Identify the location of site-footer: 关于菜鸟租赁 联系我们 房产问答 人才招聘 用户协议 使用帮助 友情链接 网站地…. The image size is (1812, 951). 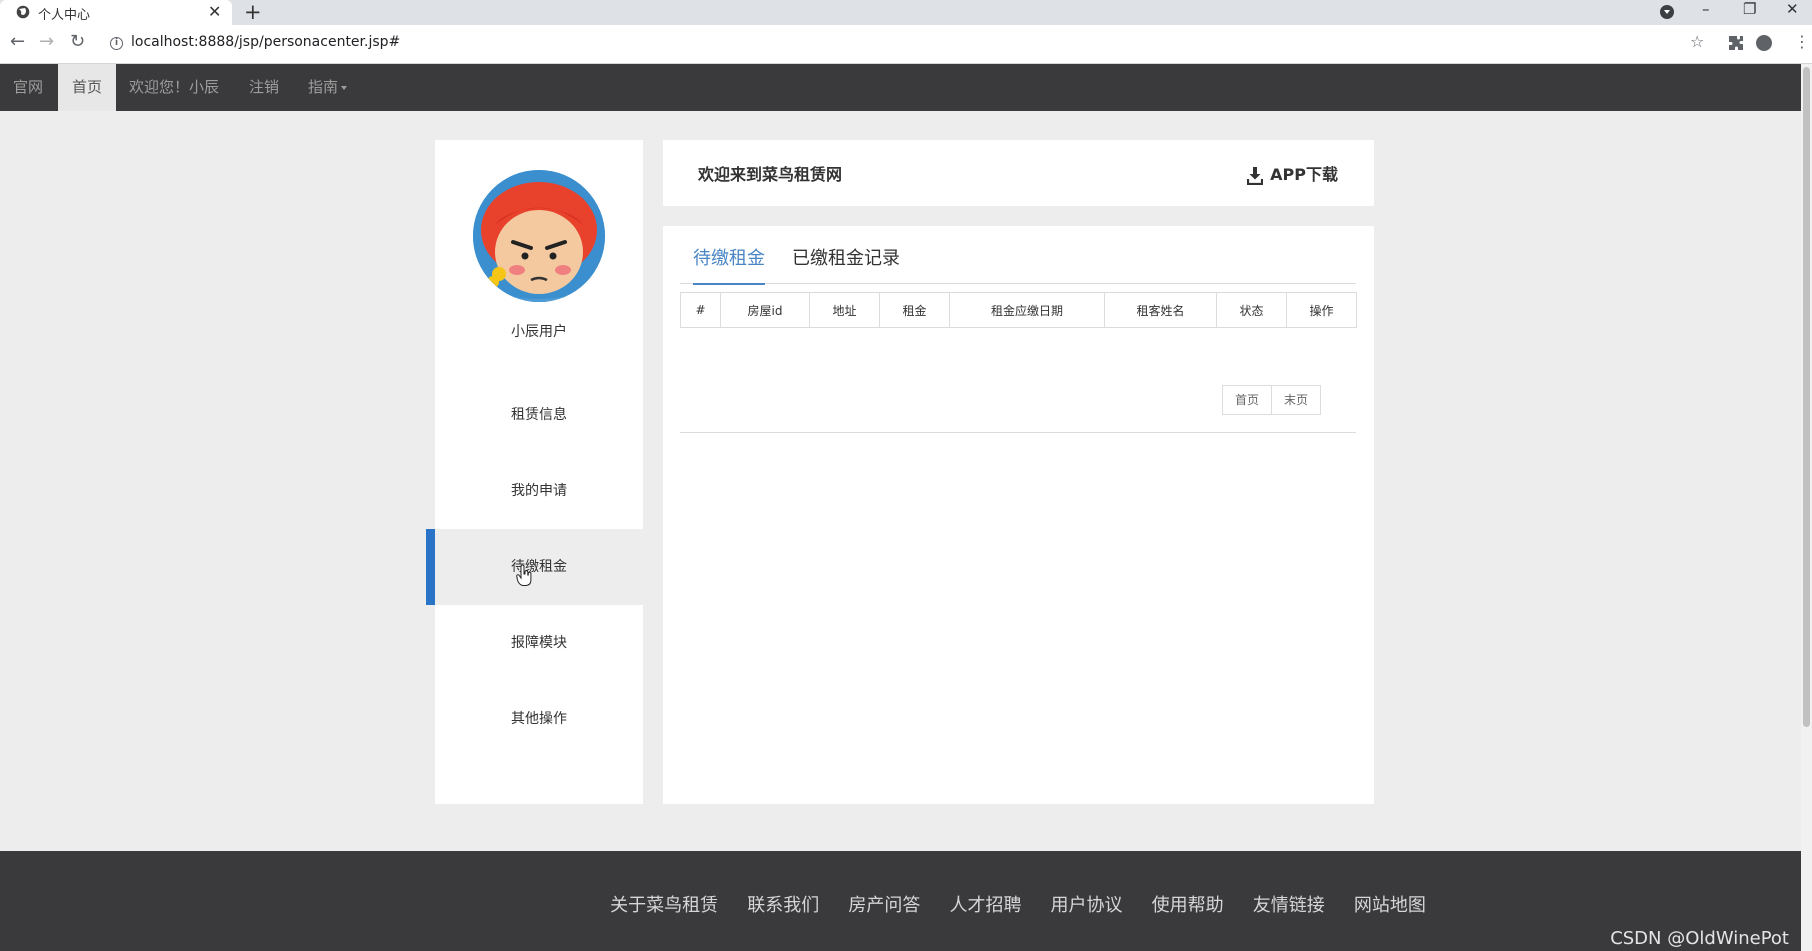
(900, 901).